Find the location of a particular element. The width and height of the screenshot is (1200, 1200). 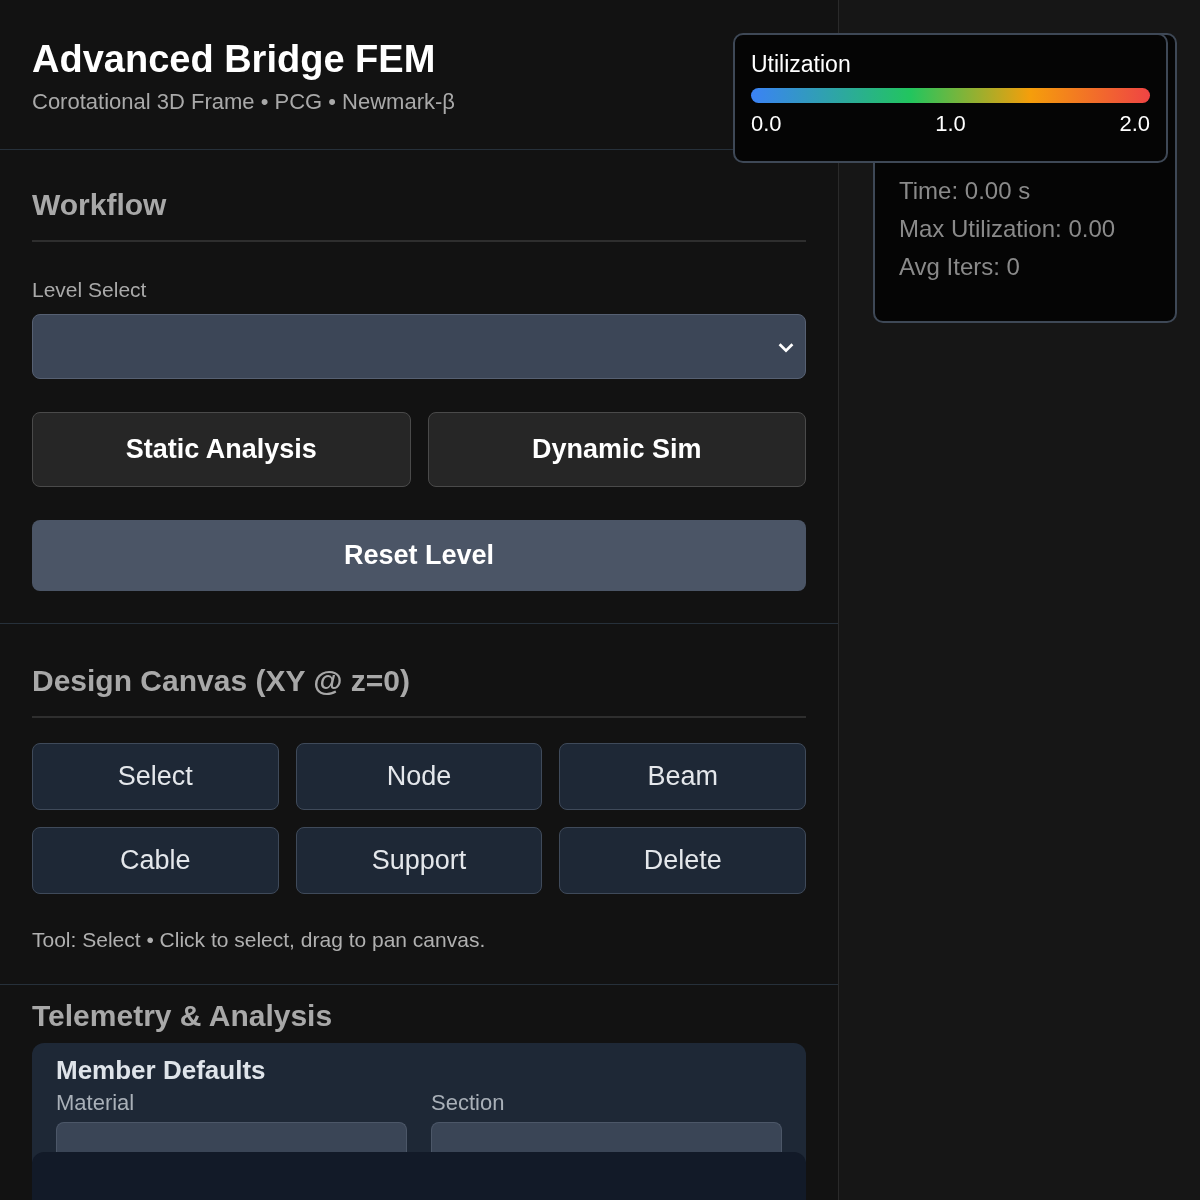

panel-title: Member Defaults is located at coordinates (161, 1070).